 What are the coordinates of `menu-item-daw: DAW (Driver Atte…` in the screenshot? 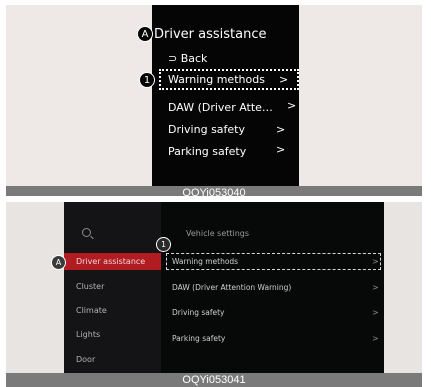 It's located at (220, 107).